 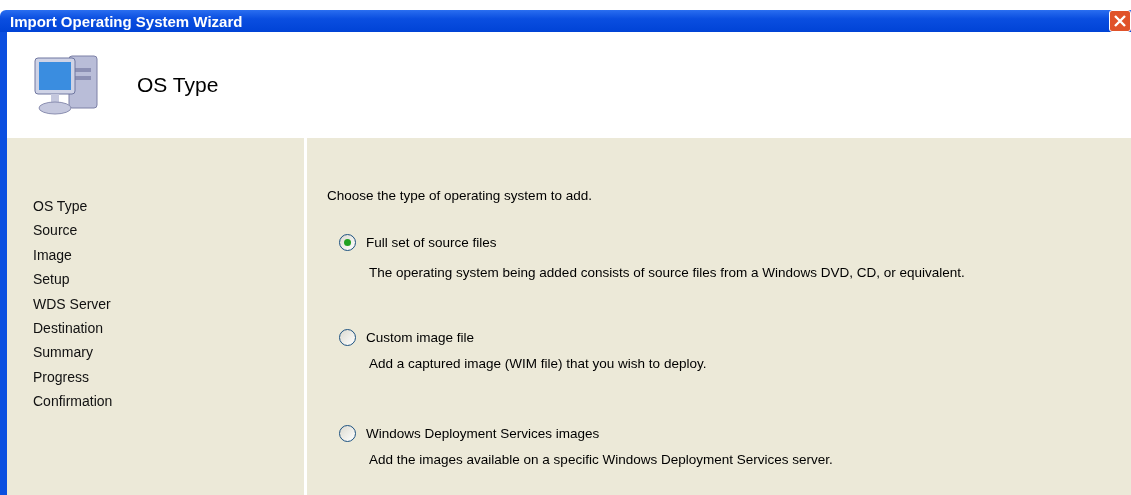 What do you see at coordinates (73, 402) in the screenshot?
I see `step-label: Confirmation` at bounding box center [73, 402].